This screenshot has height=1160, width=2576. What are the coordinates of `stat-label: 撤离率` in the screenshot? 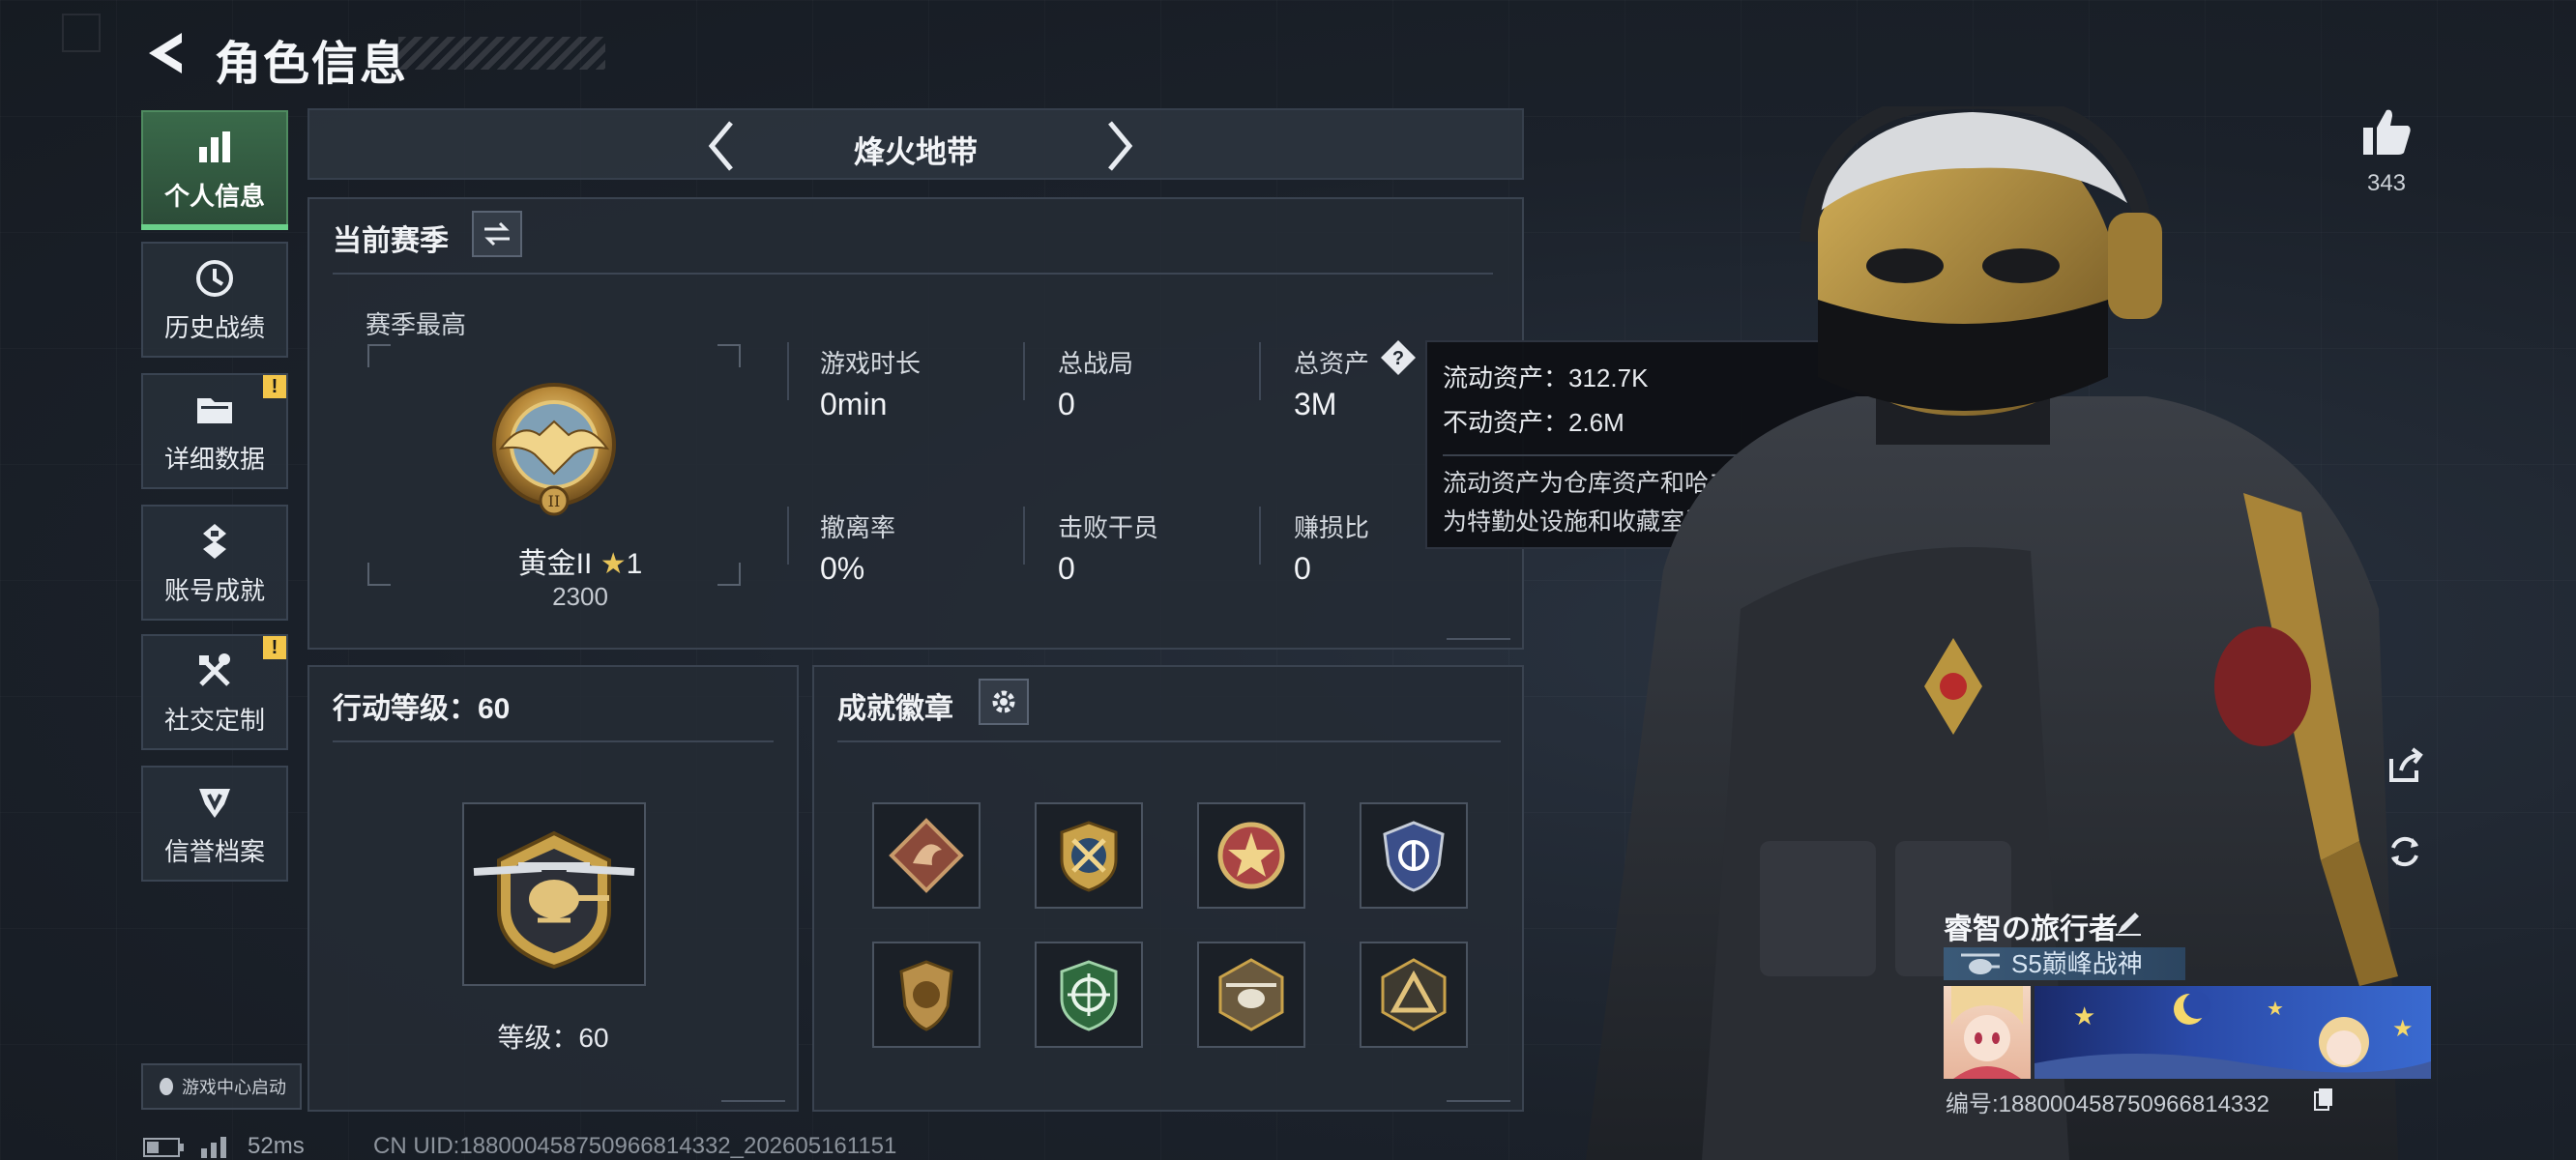 It's located at (858, 527).